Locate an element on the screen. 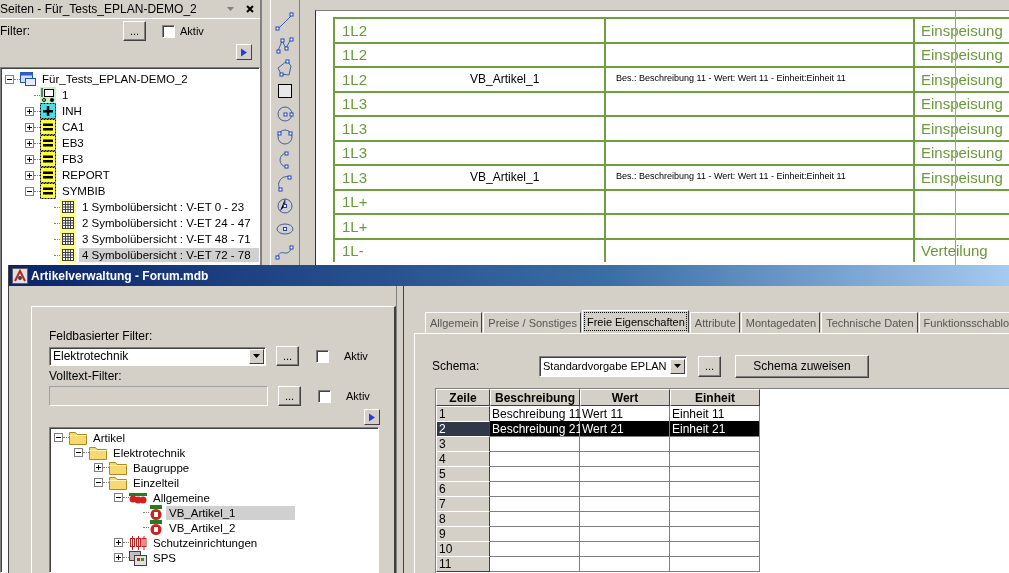  polyline-icon is located at coordinates (285, 45).